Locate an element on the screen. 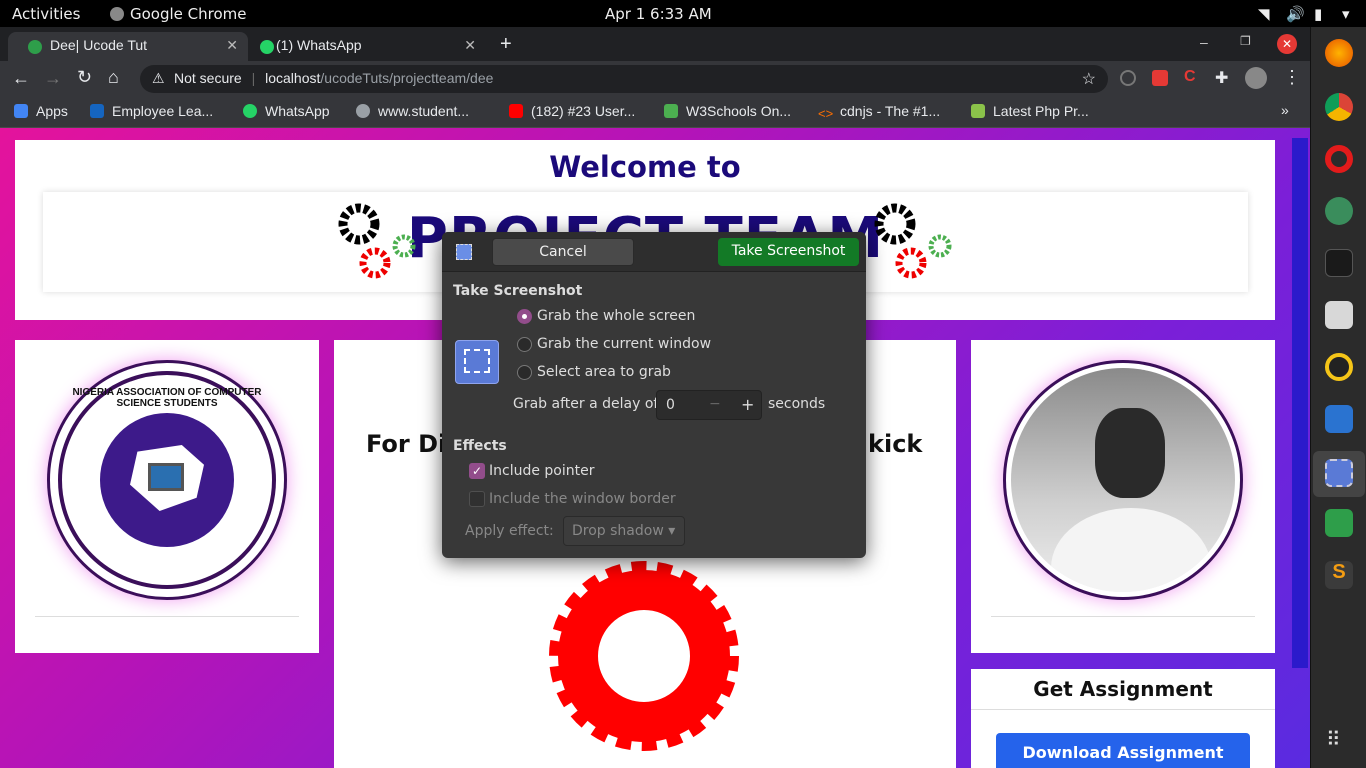  delay-spinner: 0 − + is located at coordinates (709, 405).